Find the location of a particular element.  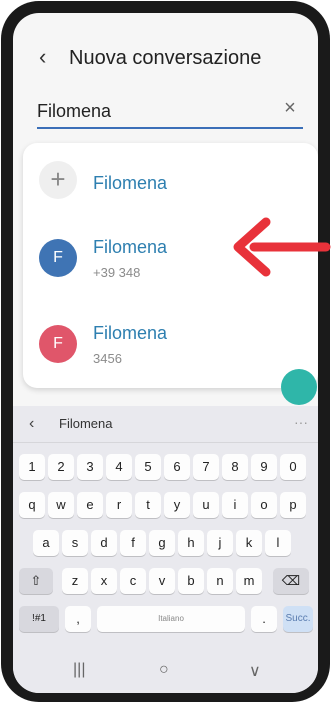

key: j is located at coordinates (220, 543).